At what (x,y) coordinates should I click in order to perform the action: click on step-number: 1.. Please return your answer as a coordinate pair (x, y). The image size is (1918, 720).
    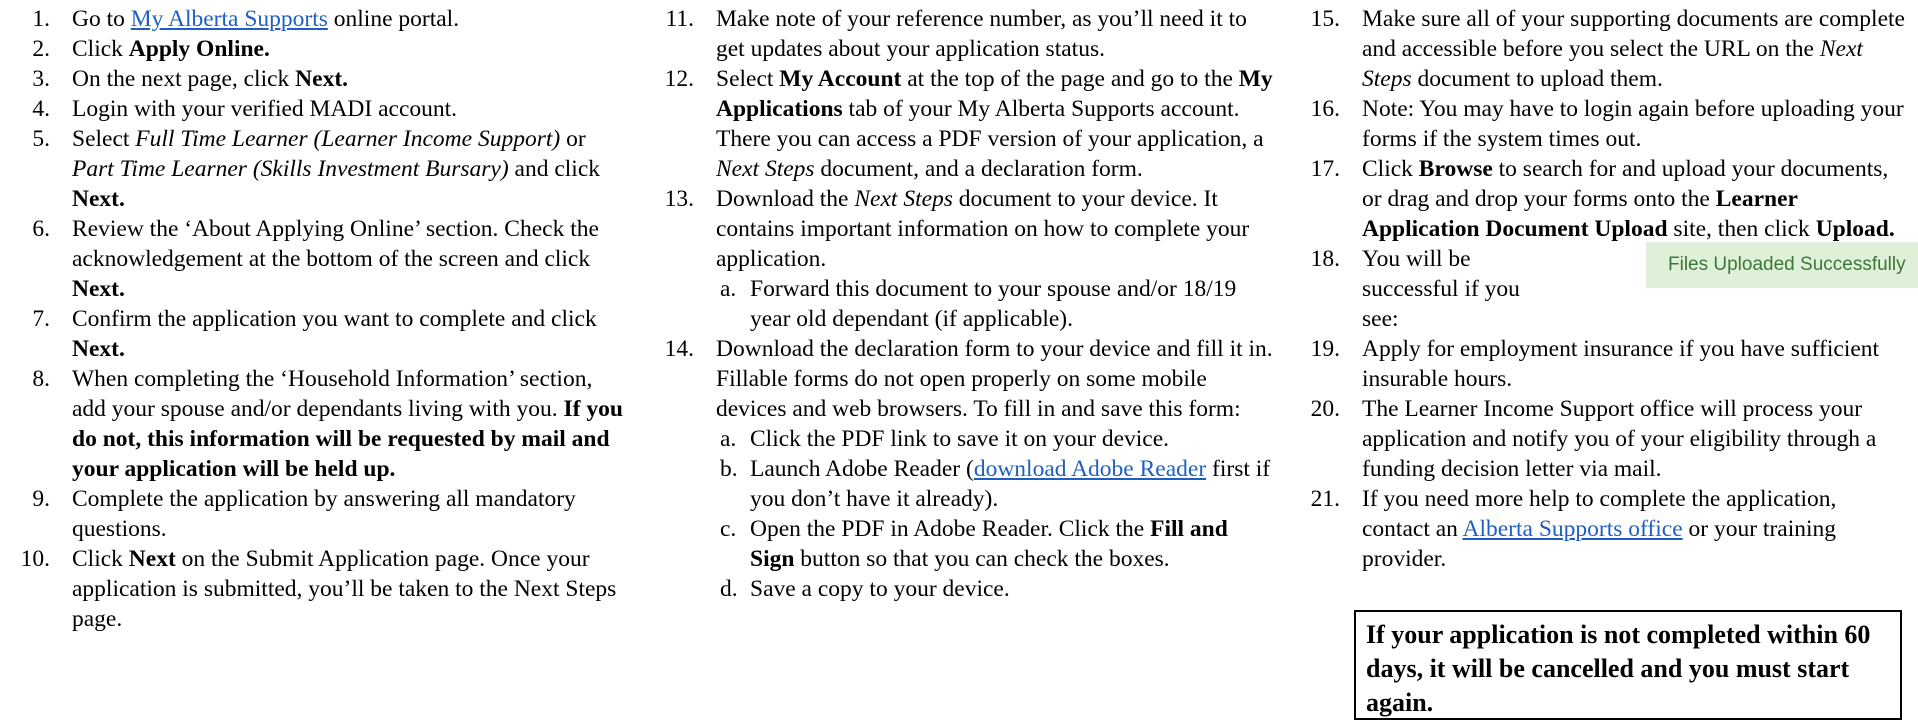
    Looking at the image, I should click on (41, 19).